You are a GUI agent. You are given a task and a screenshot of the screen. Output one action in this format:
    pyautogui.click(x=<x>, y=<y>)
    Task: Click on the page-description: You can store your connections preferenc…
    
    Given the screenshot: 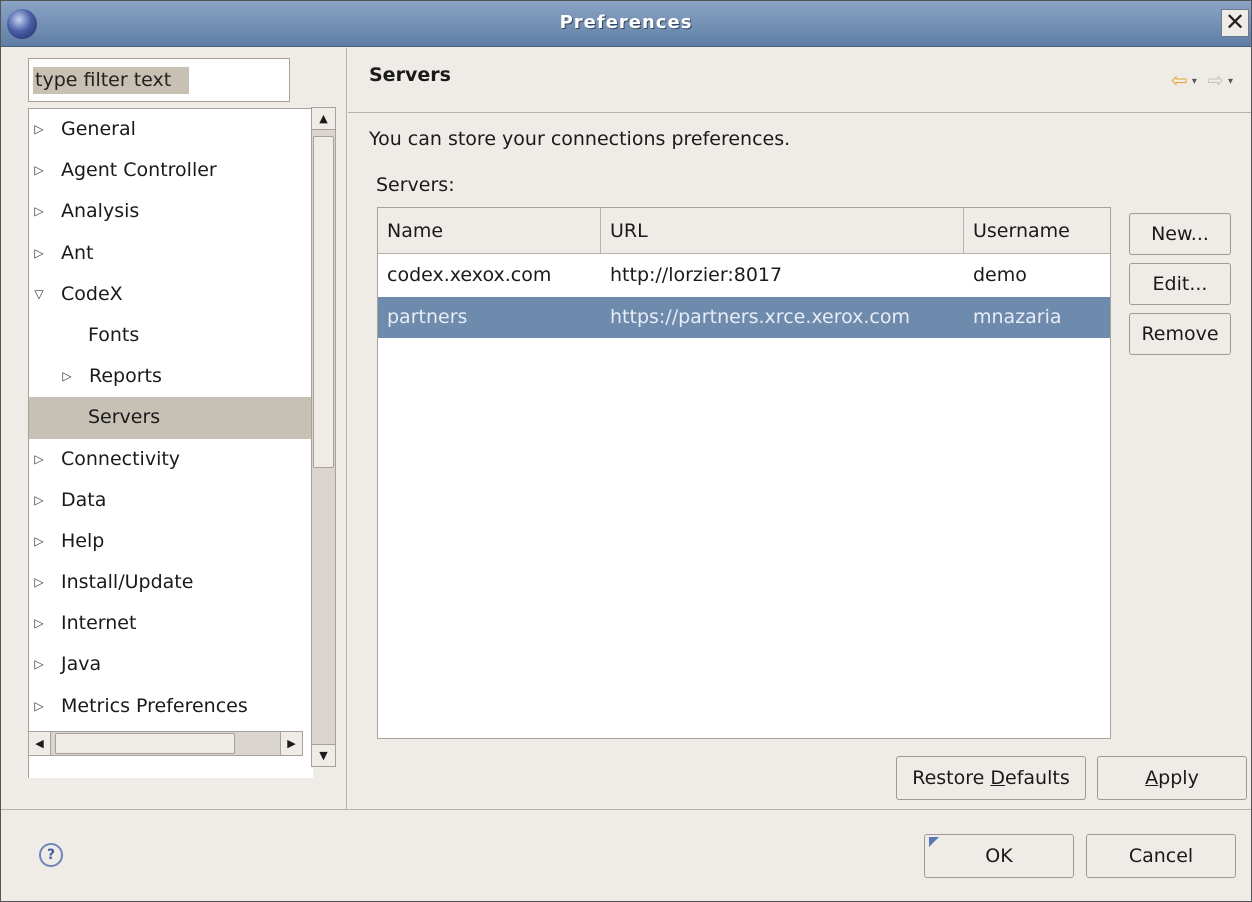 What is the action you would take?
    pyautogui.click(x=580, y=139)
    